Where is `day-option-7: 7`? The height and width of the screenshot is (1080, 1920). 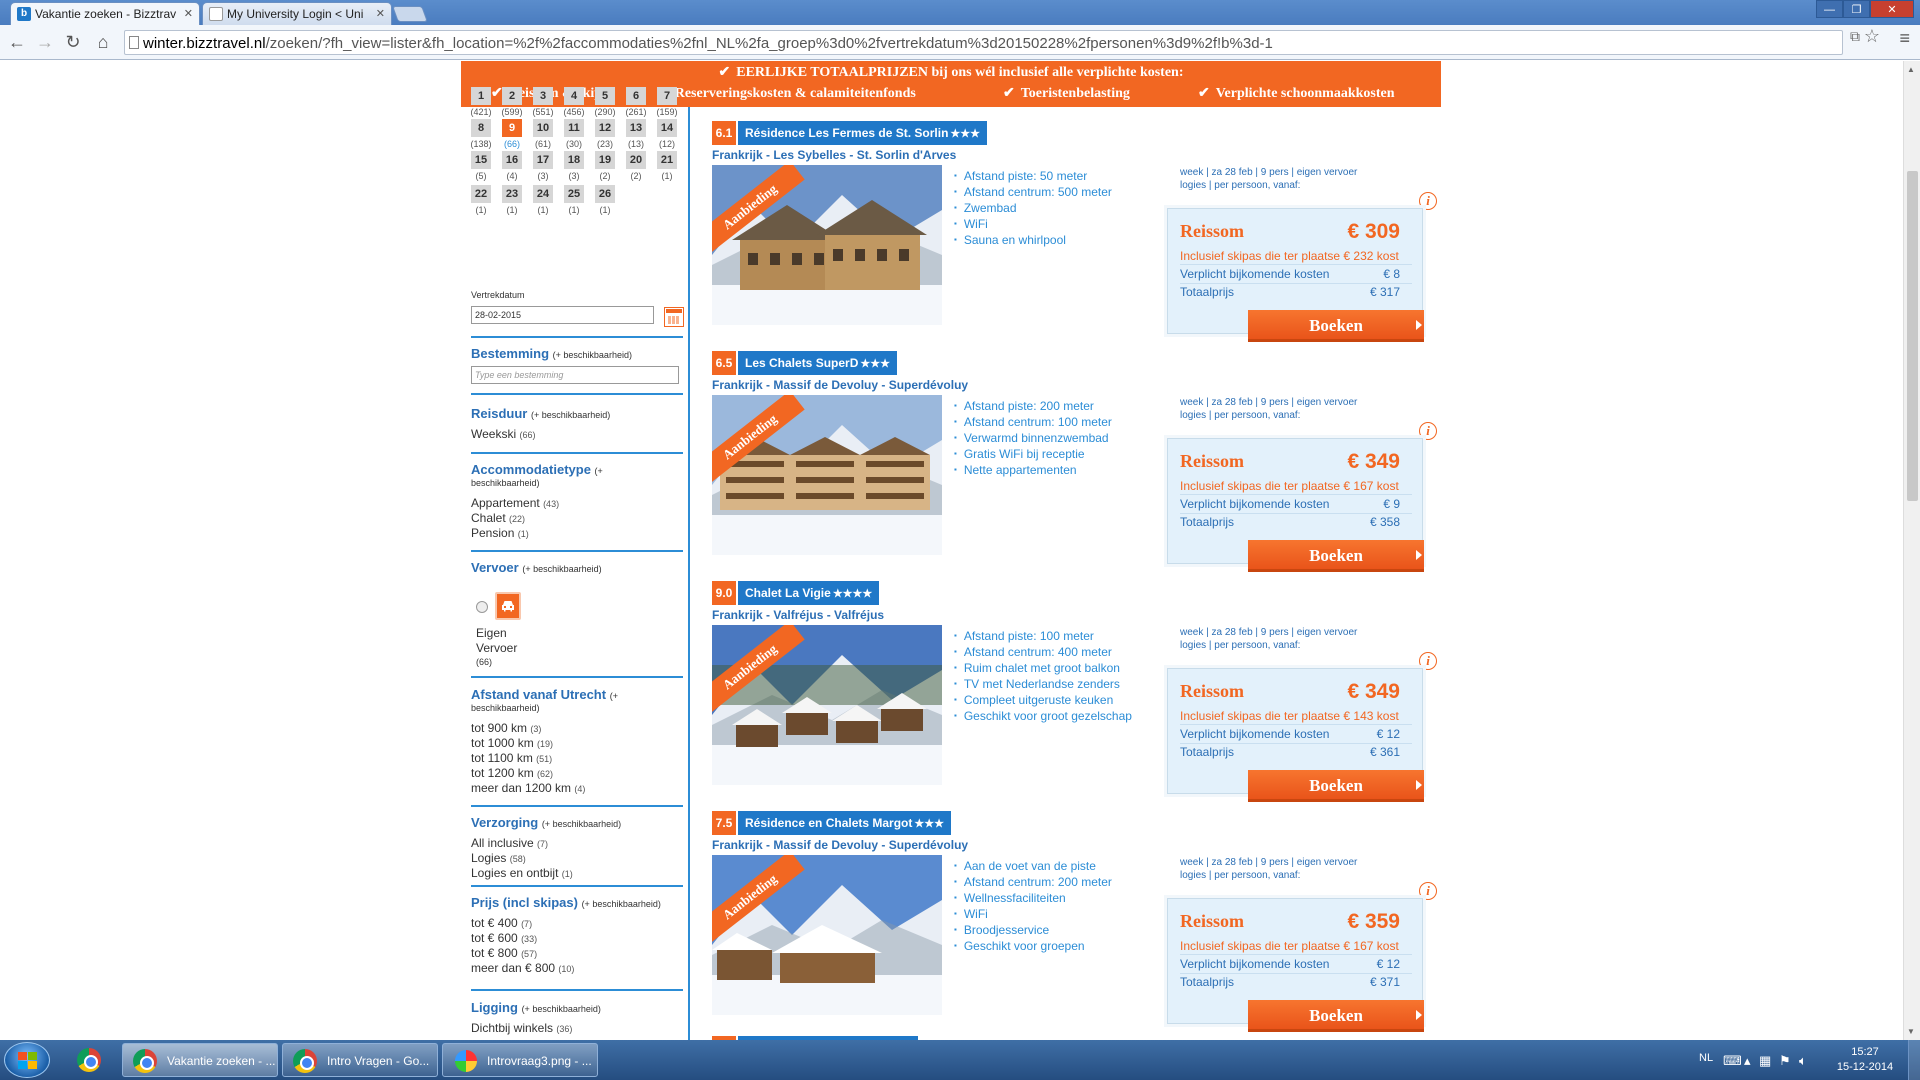 day-option-7: 7 is located at coordinates (667, 96).